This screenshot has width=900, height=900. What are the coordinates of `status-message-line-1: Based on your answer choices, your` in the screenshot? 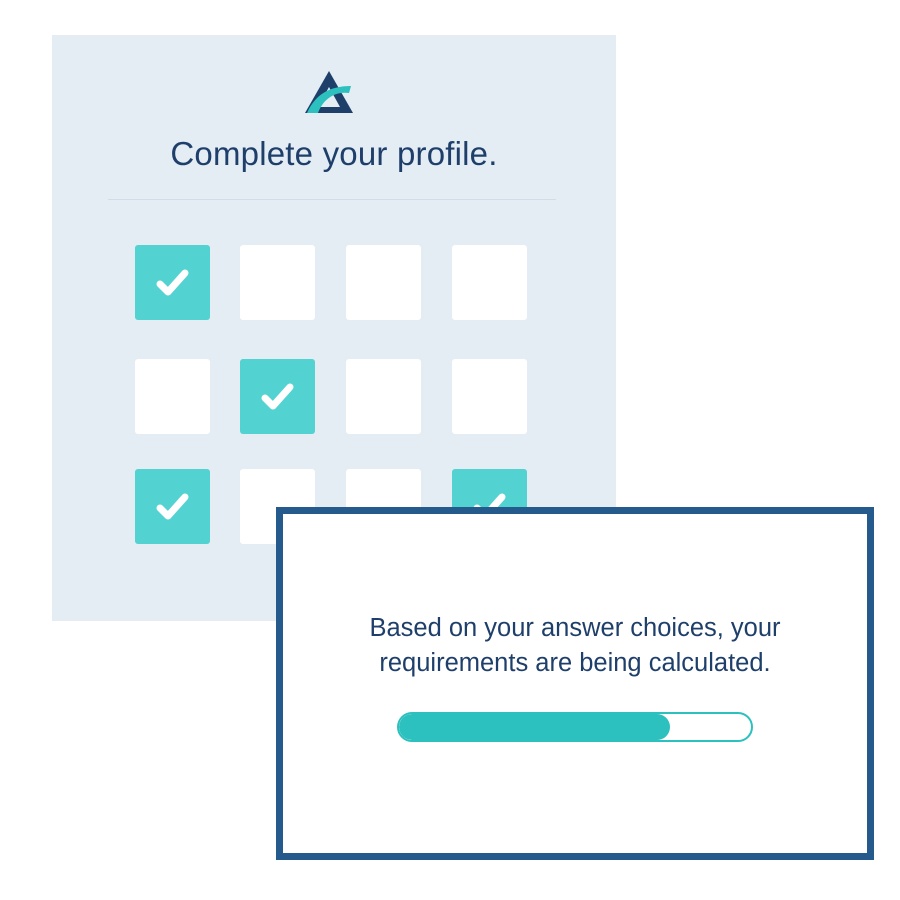 It's located at (575, 628).